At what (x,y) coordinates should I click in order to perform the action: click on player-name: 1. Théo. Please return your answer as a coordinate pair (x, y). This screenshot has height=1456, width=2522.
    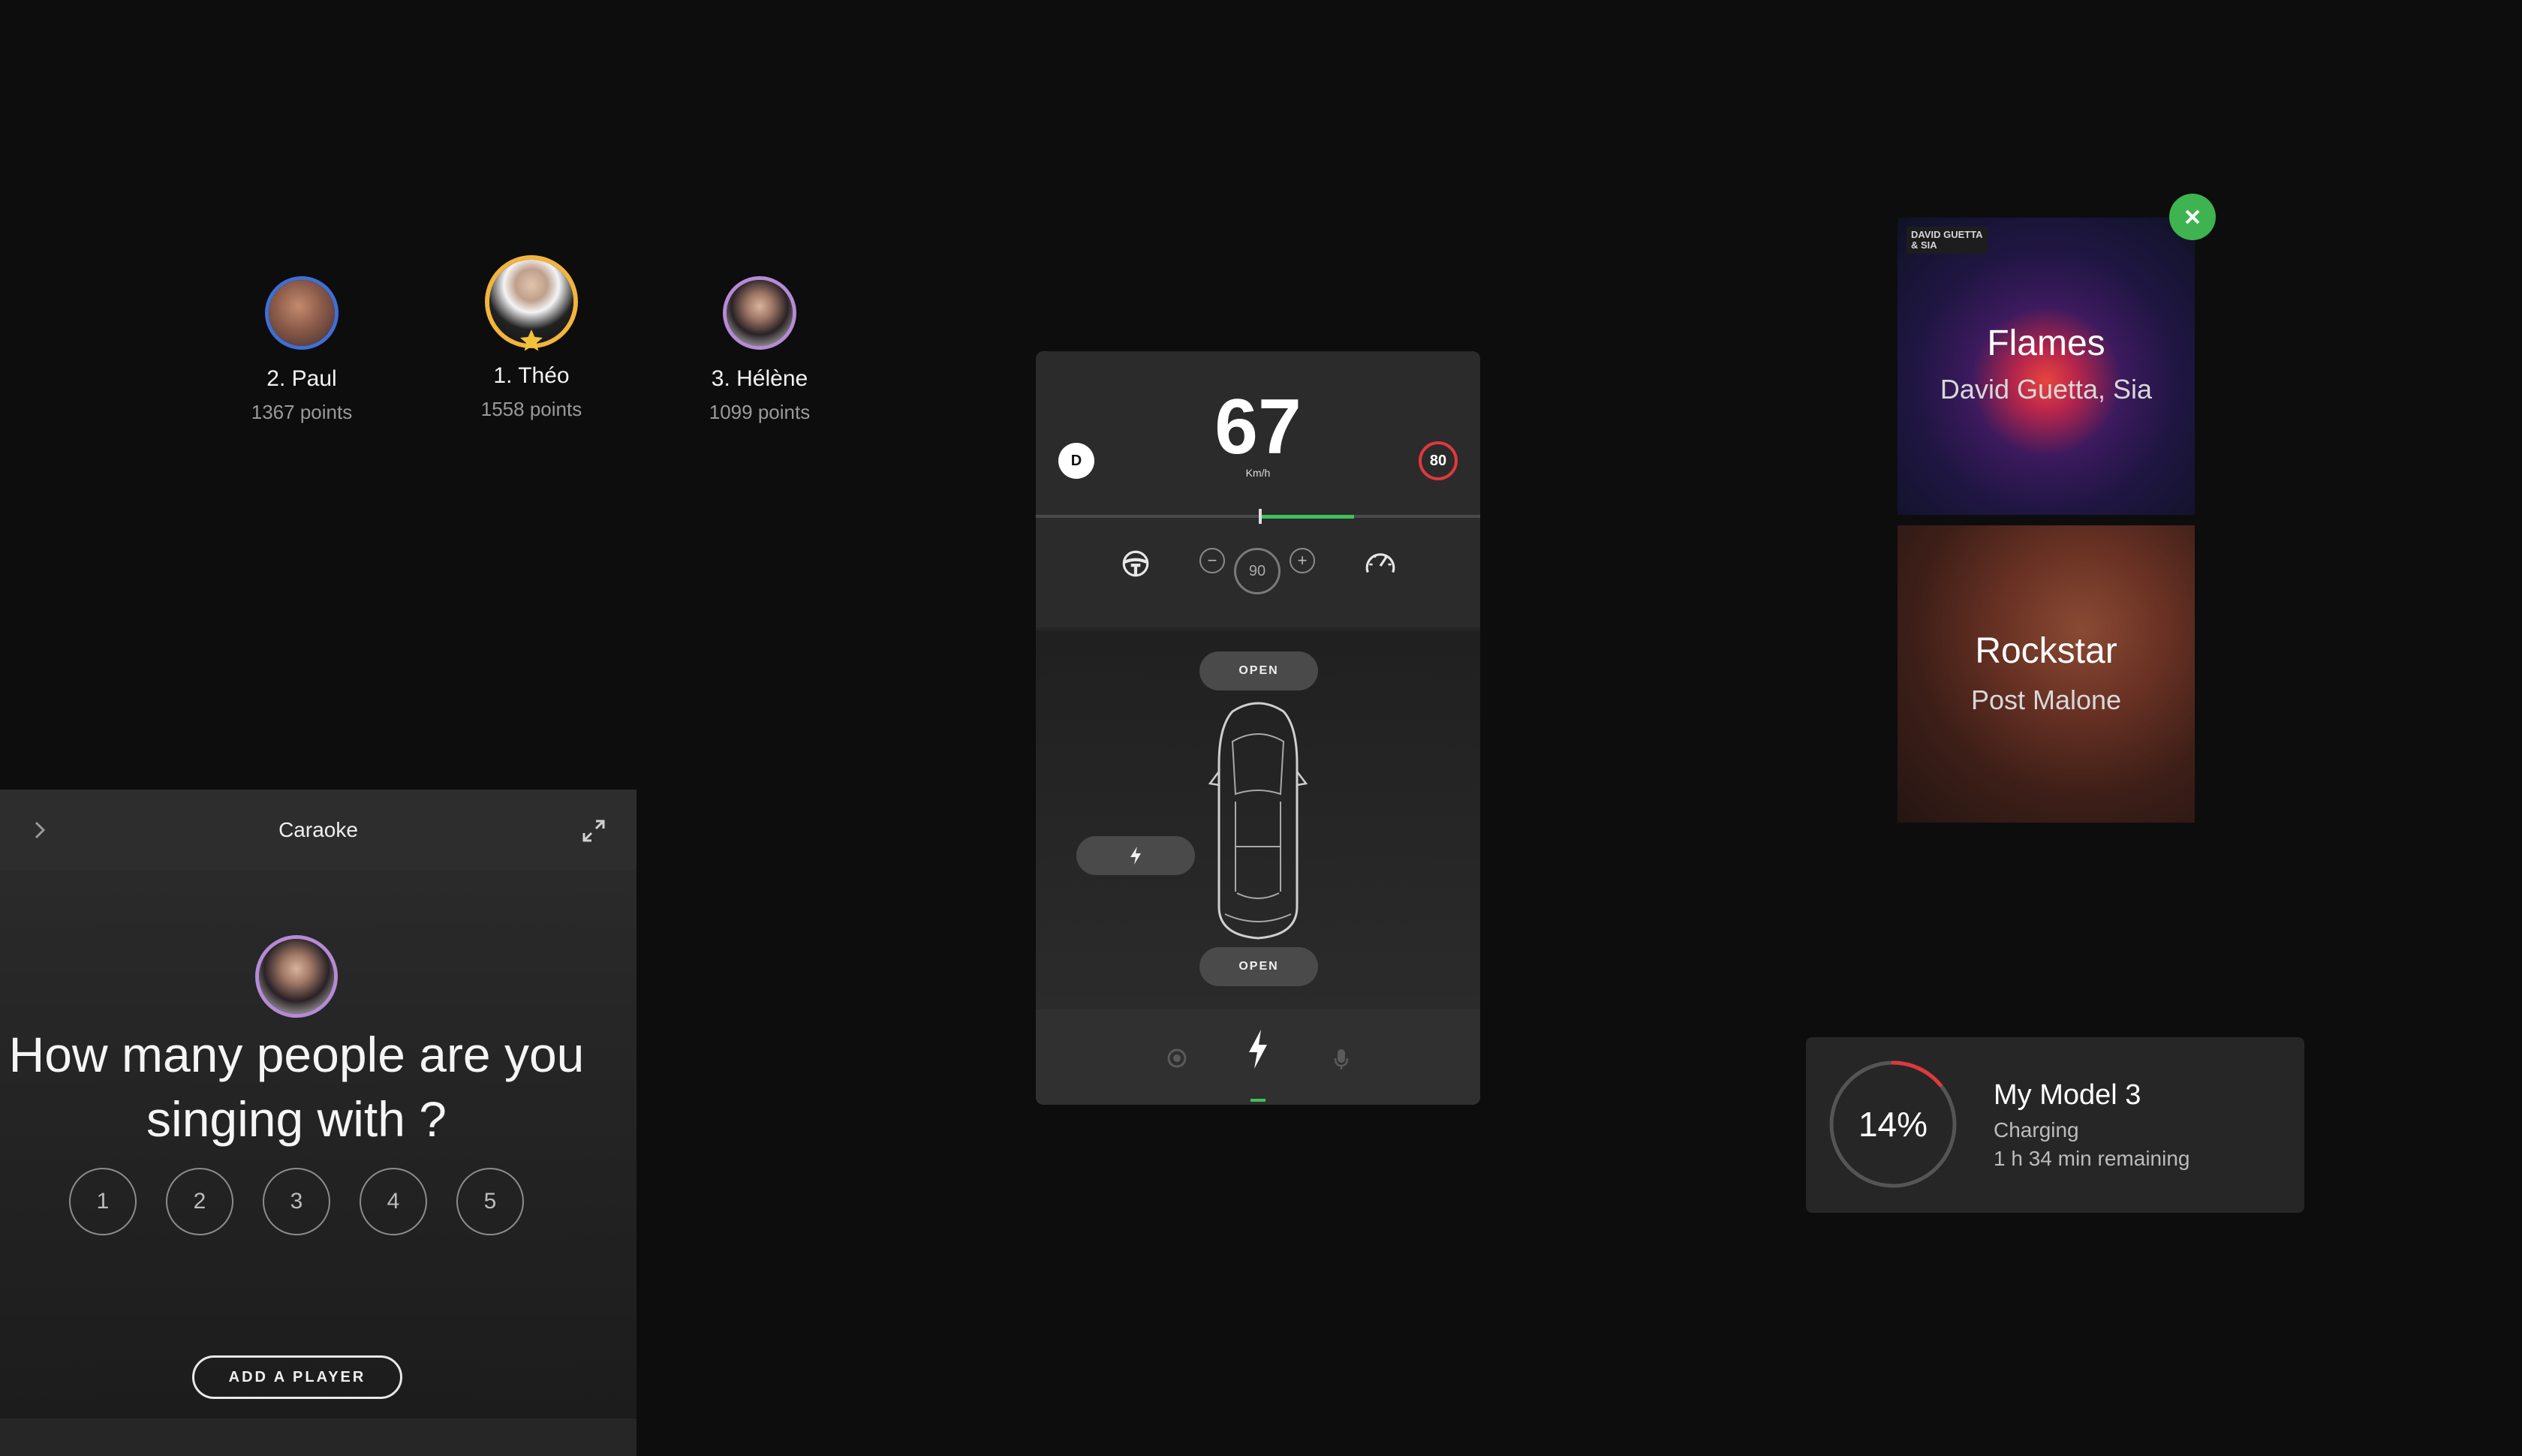
    Looking at the image, I should click on (531, 375).